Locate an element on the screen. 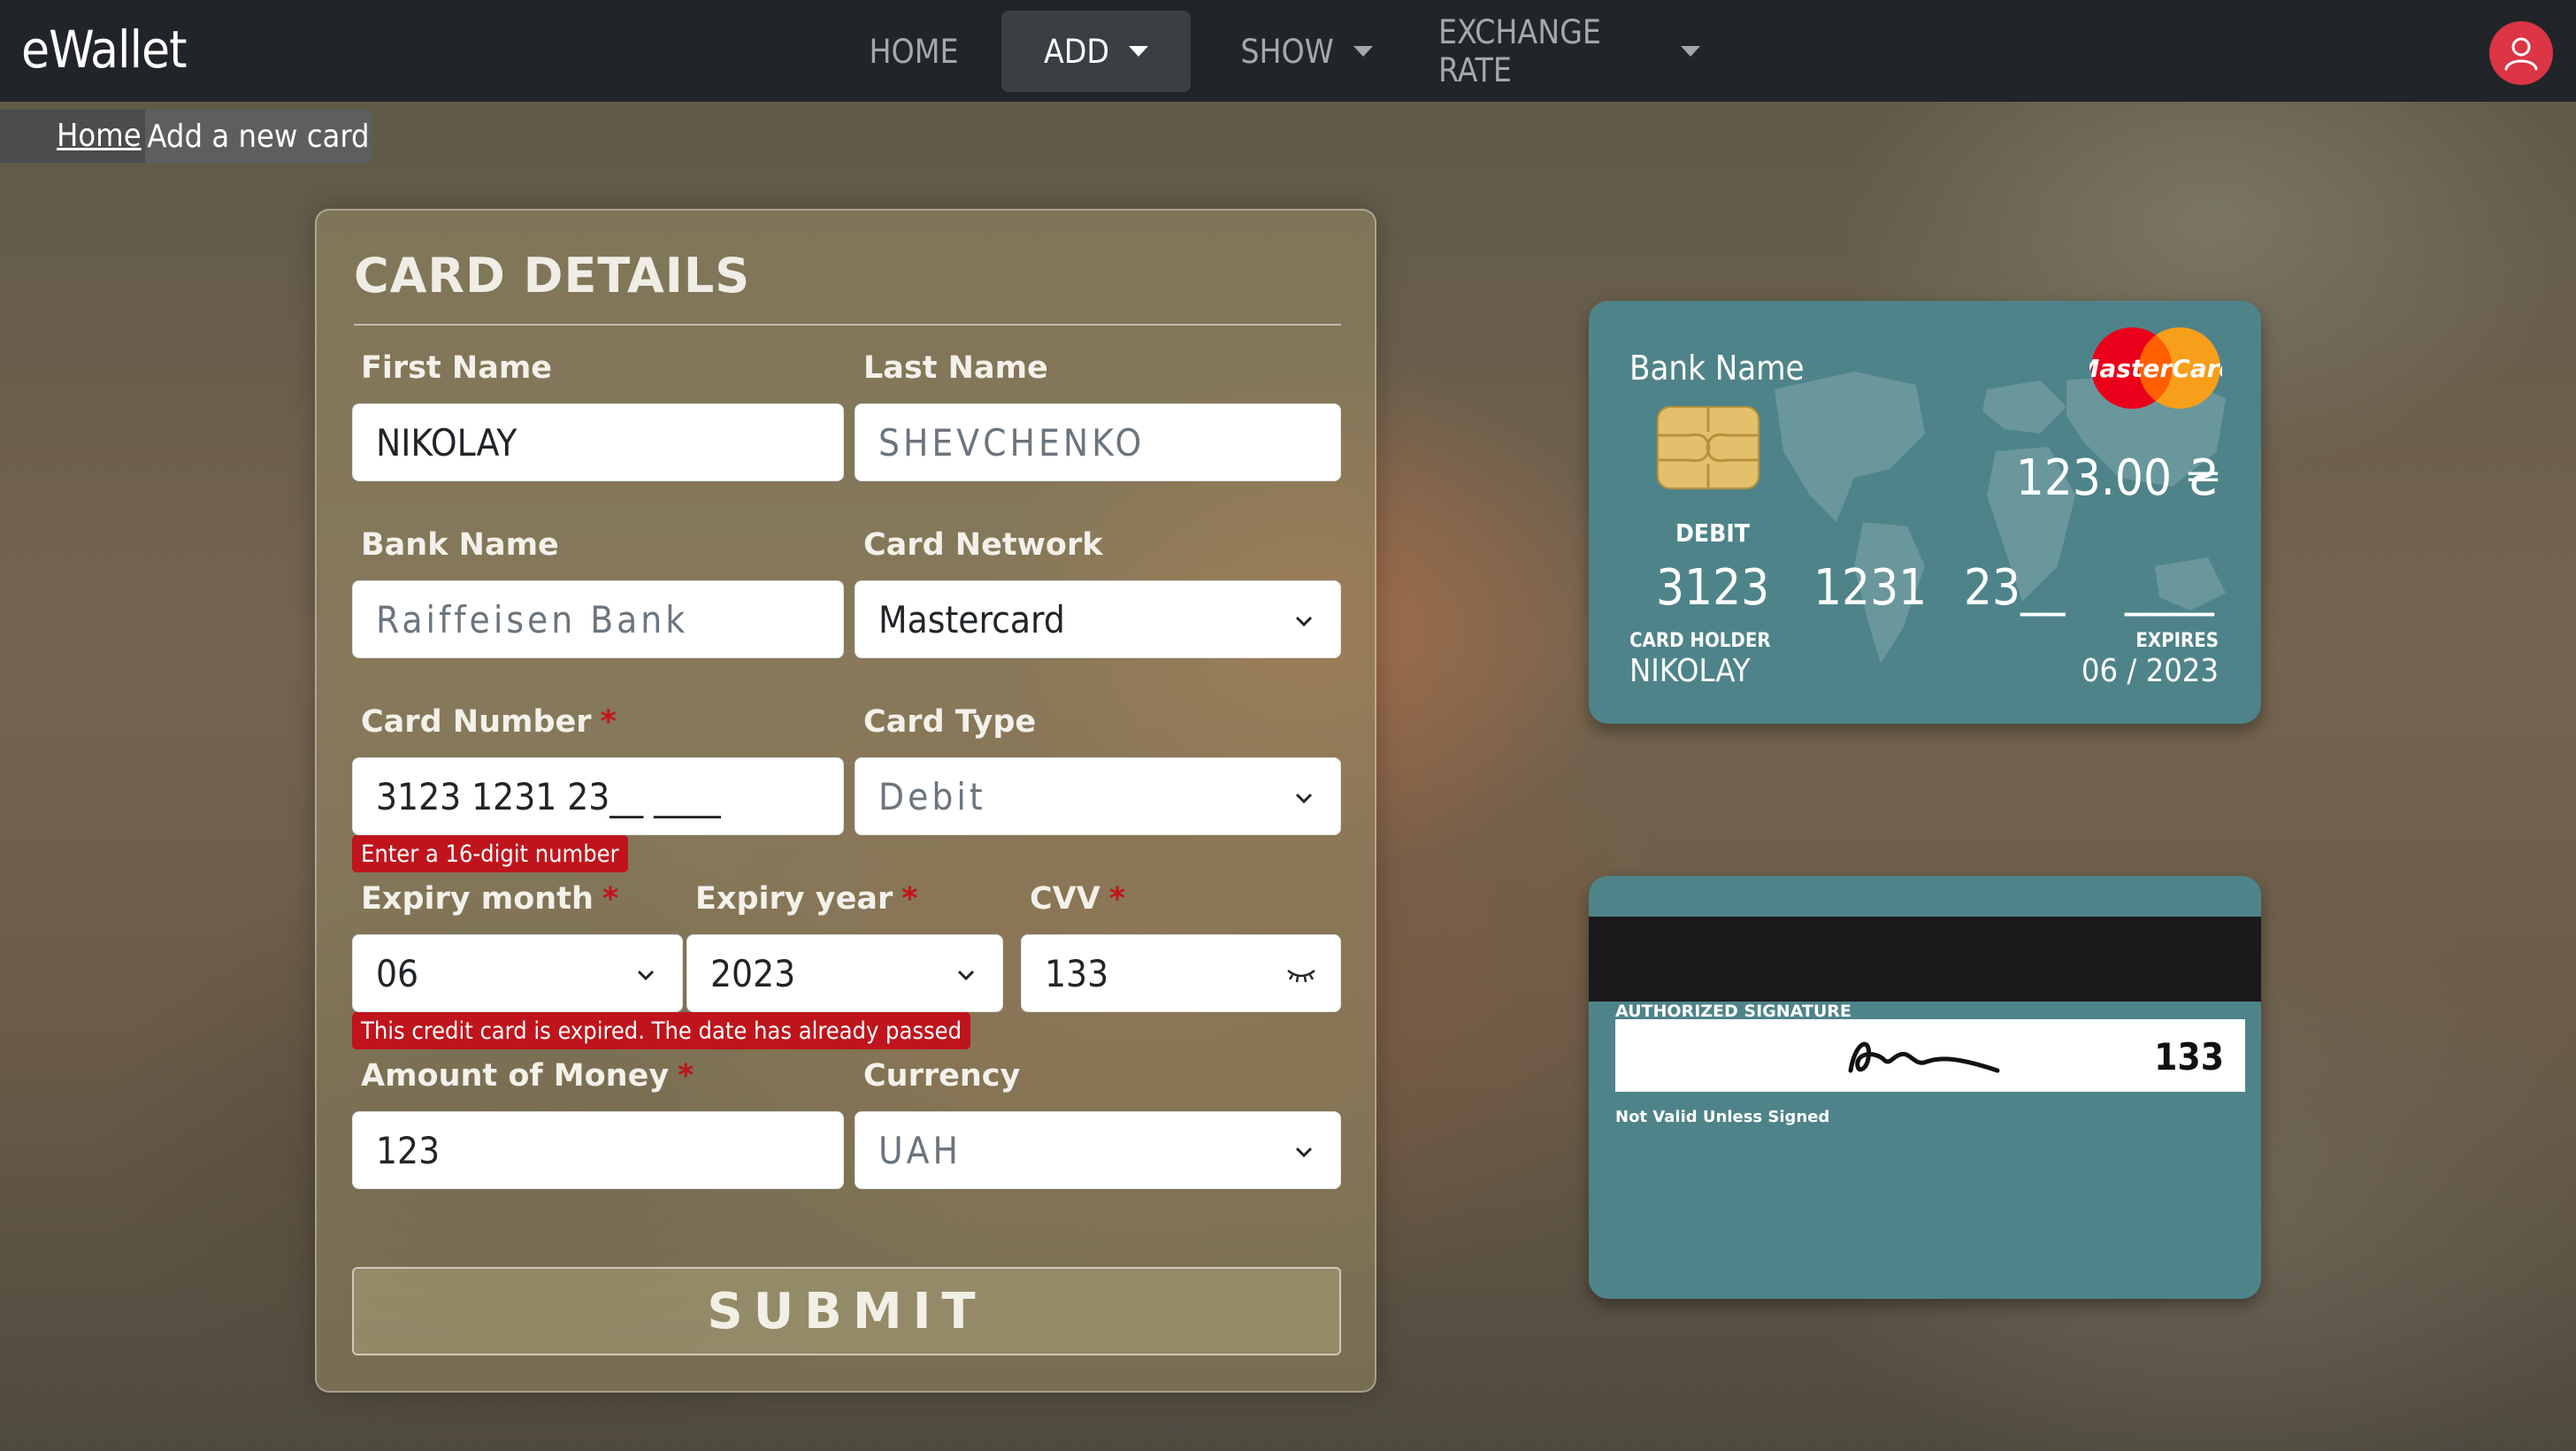 This screenshot has height=1451, width=2576. form-title: CARD DETAILS is located at coordinates (552, 275).